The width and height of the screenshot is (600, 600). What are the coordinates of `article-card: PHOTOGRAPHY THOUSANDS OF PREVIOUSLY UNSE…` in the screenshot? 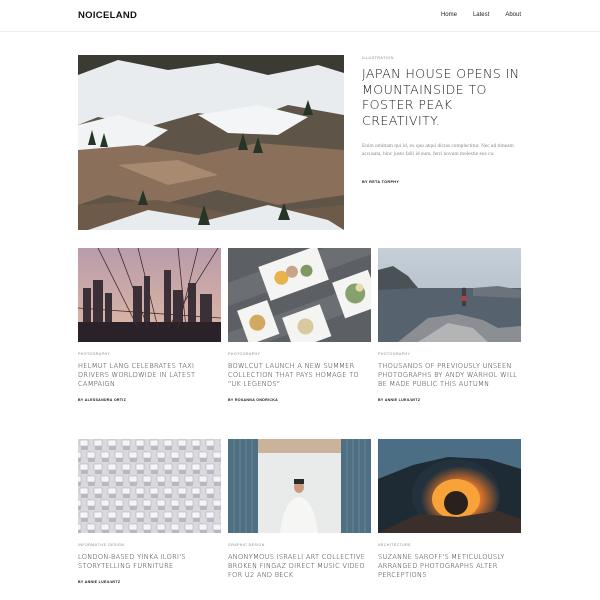 It's located at (449, 325).